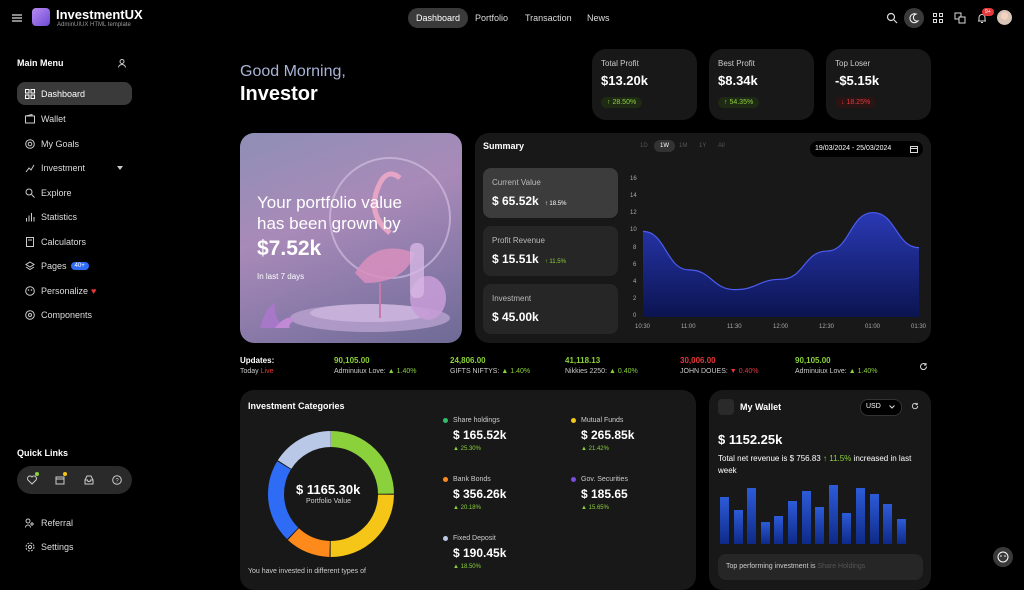 This screenshot has width=1024, height=590. I want to click on pages-count-badge: 40+, so click(79, 265).